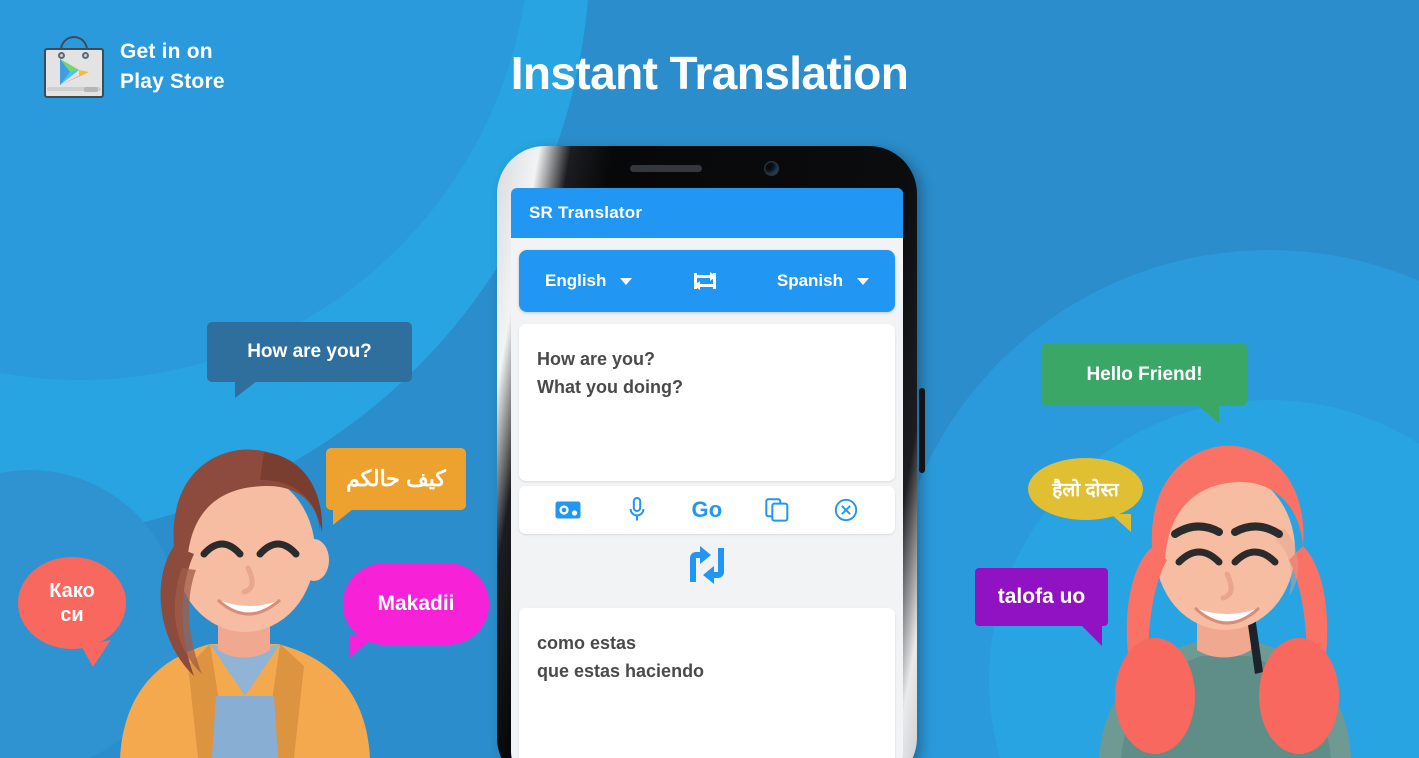 This screenshot has width=1419, height=758. I want to click on output-text-line-1: como estas, so click(587, 643).